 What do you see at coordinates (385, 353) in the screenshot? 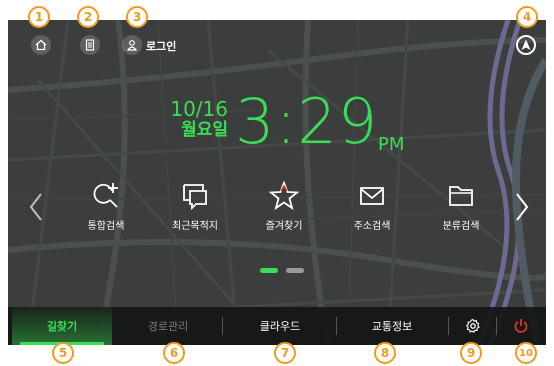
I see `callout-marker-8: 8` at bounding box center [385, 353].